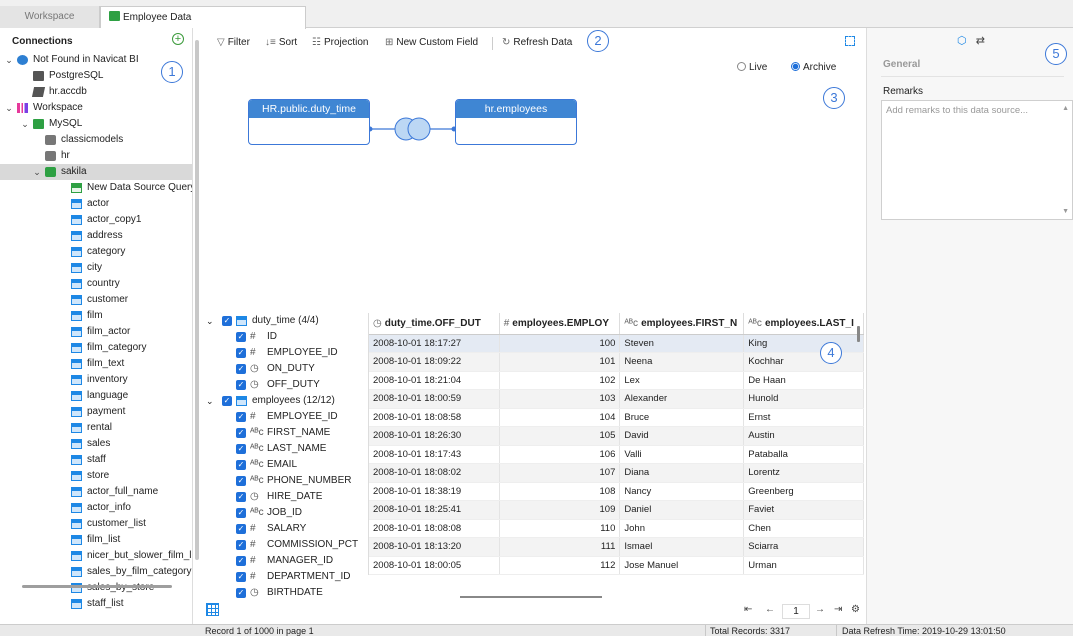 Image resolution: width=1073 pixels, height=636 pixels. Describe the element at coordinates (434, 343) in the screenshot. I see `table-cell: 2008-10-01 18:17:27` at that location.